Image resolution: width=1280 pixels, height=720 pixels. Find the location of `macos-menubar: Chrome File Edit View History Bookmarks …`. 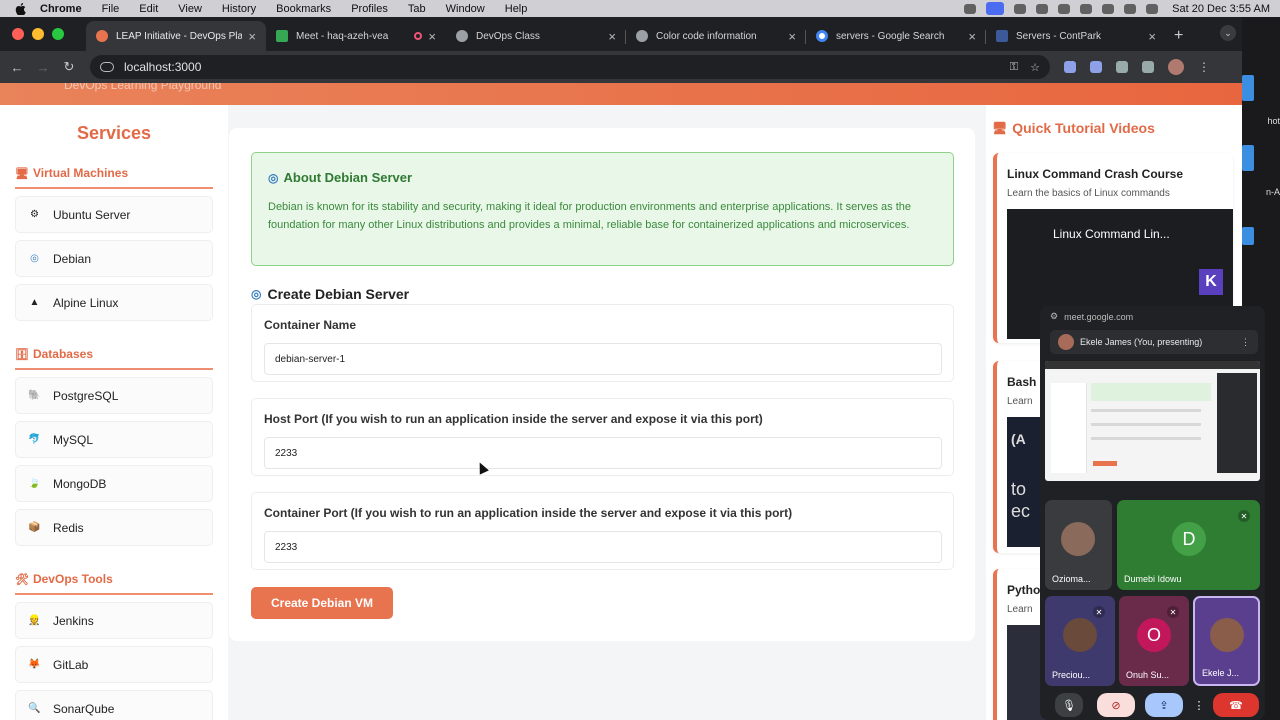

macos-menubar: Chrome File Edit View History Bookmarks … is located at coordinates (640, 8).